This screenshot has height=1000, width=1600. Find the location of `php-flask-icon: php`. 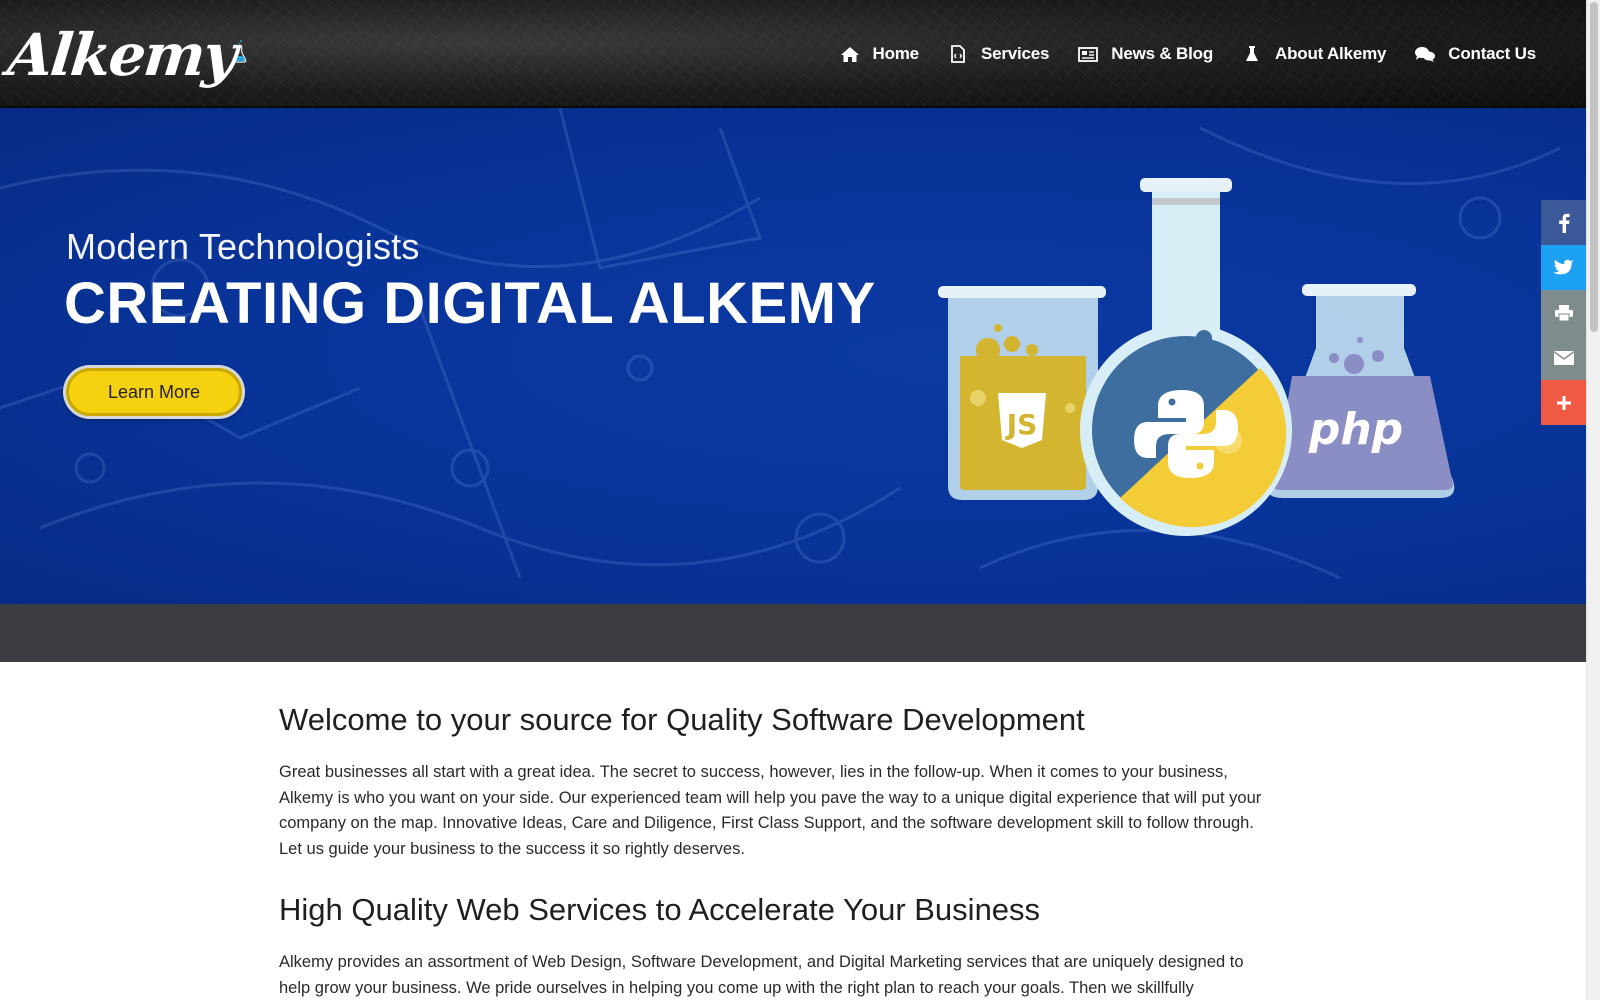

php-flask-icon: php is located at coordinates (1360, 391).